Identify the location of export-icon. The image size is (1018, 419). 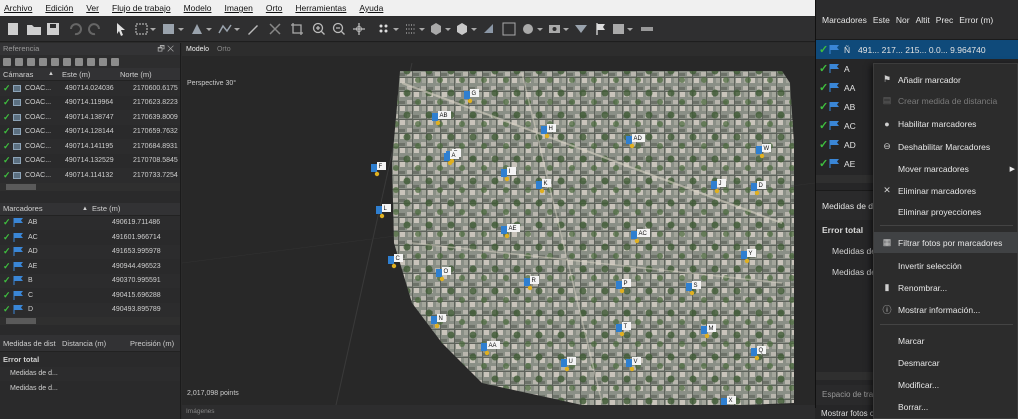
(19, 61).